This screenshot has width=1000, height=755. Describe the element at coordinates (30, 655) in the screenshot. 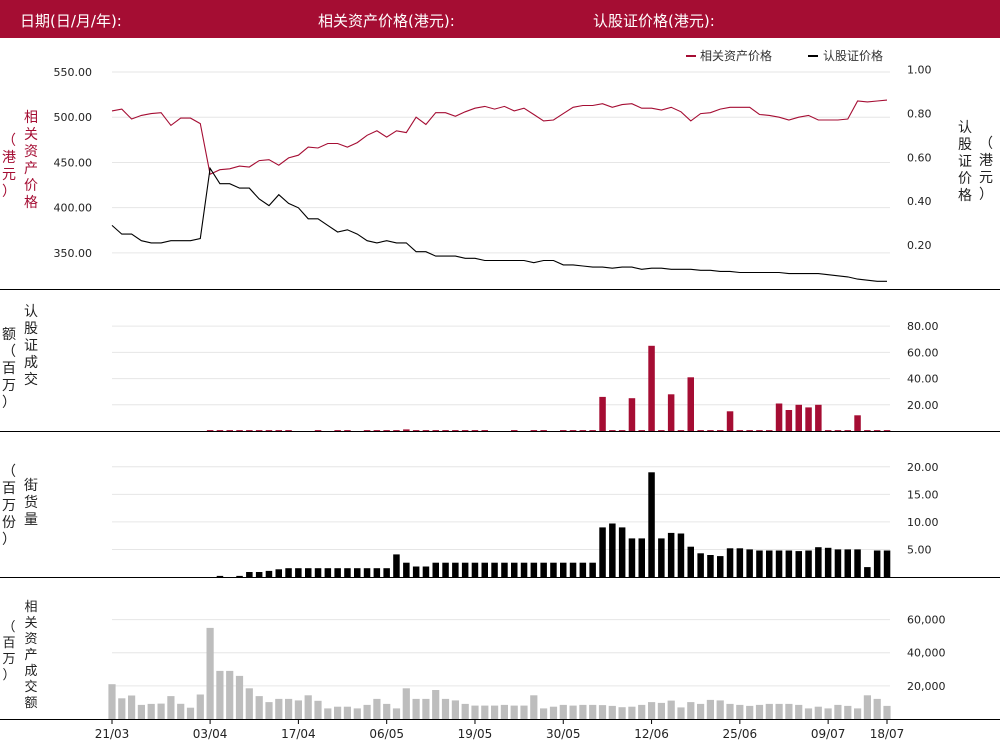

I see `axis-label-char: 产` at that location.